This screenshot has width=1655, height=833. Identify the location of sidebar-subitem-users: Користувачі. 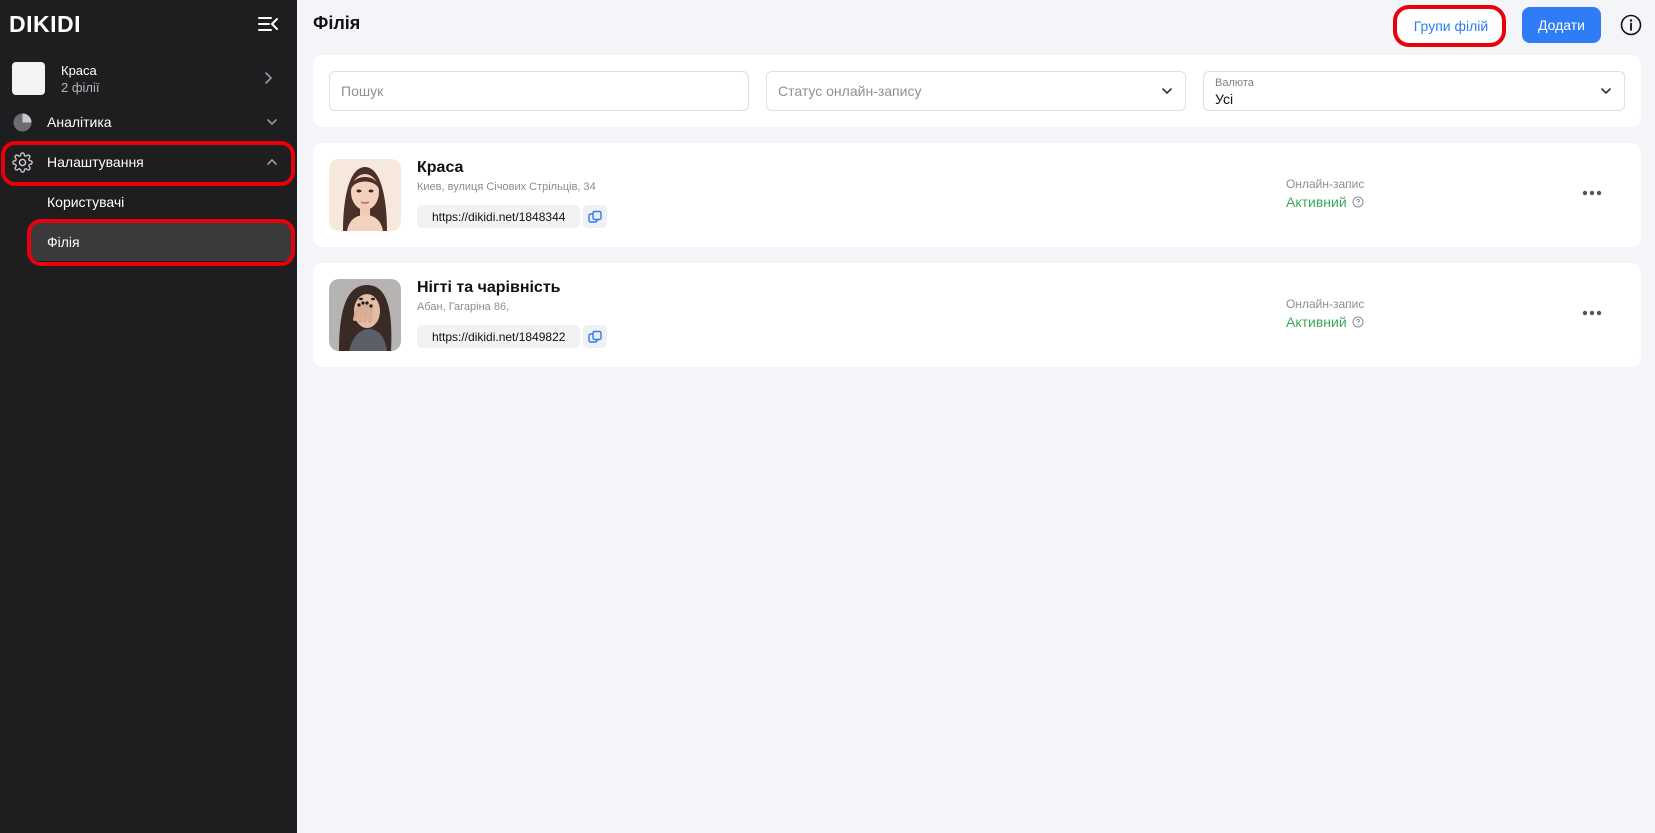
(162, 202).